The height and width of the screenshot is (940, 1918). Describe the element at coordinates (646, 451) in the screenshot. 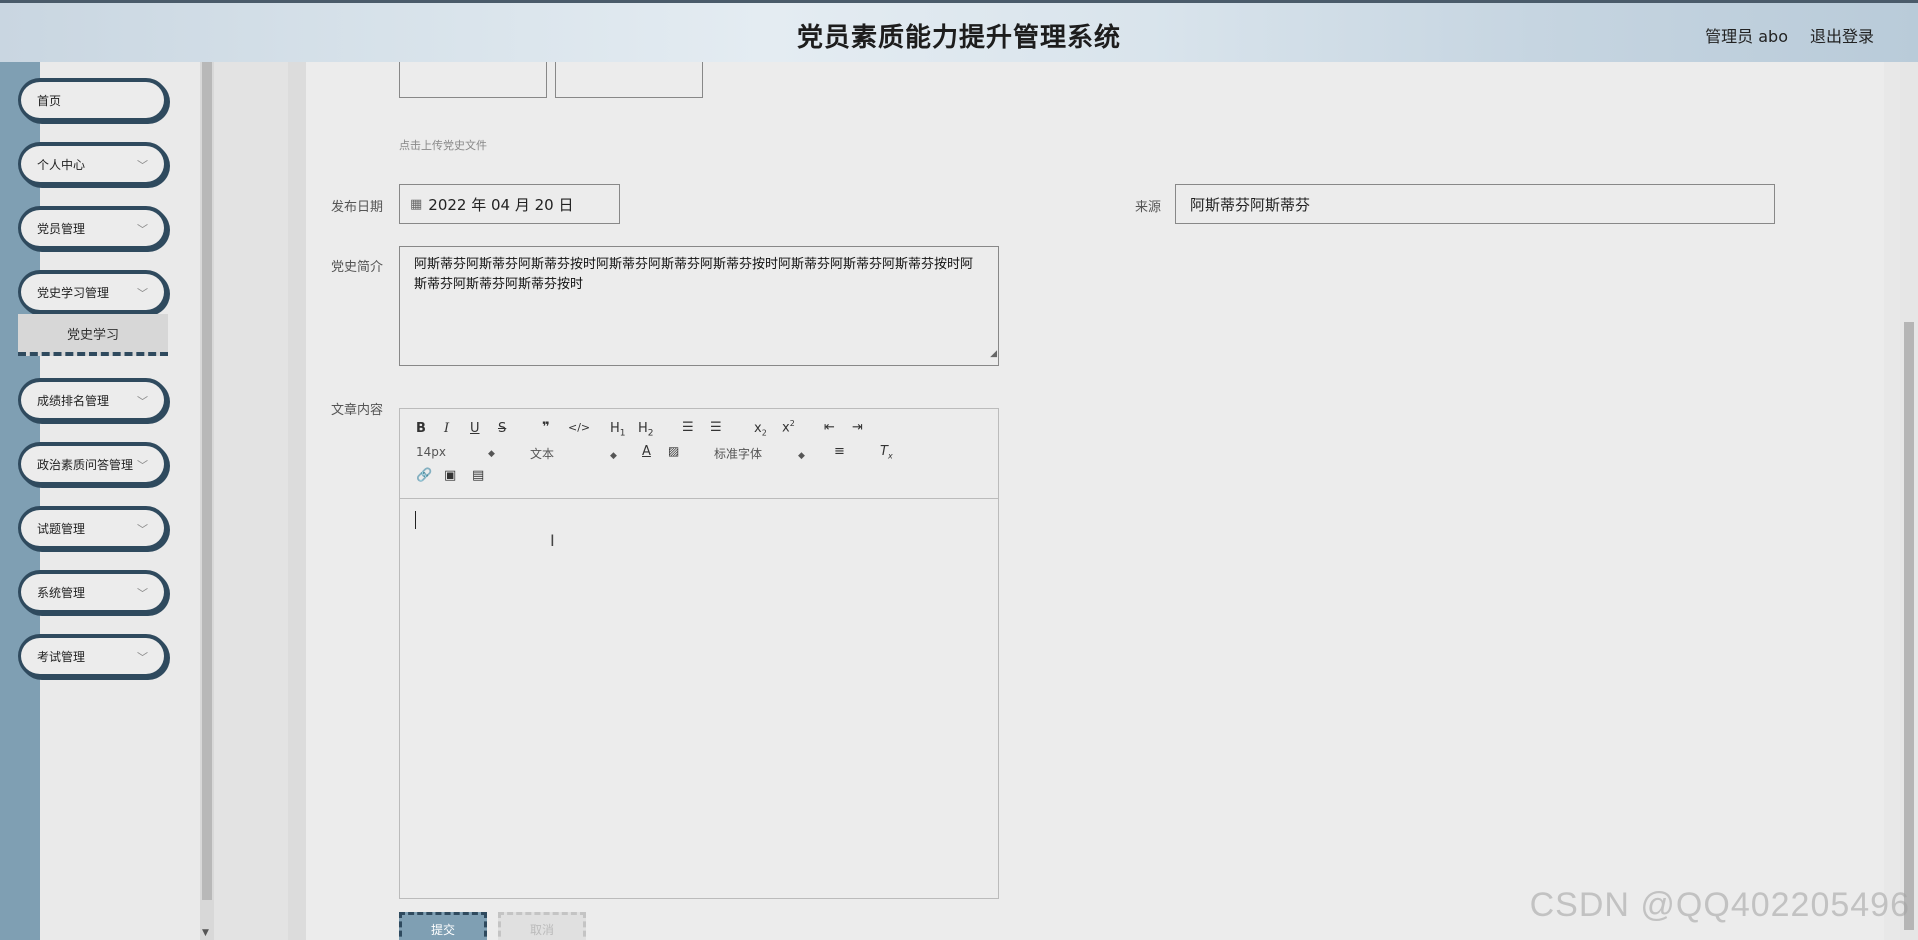

I see `font-color-icon: A` at that location.